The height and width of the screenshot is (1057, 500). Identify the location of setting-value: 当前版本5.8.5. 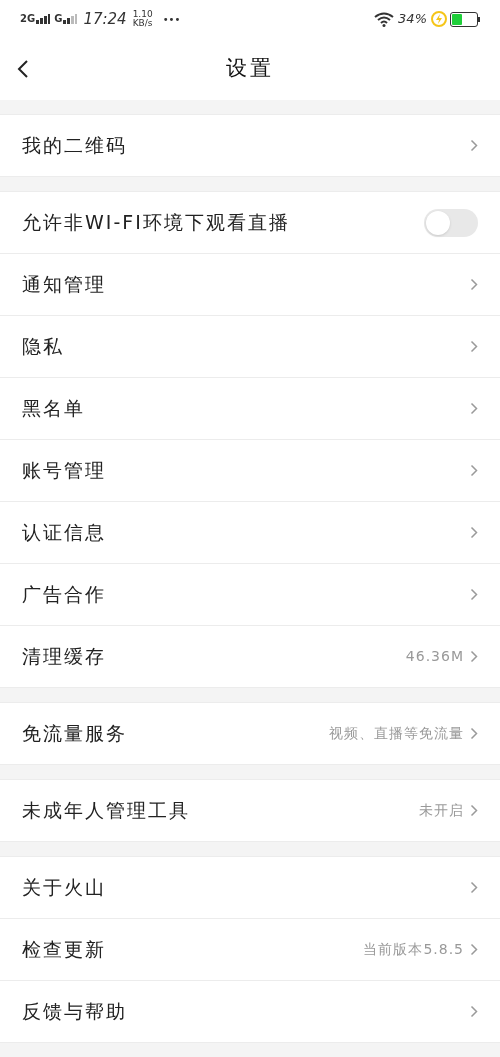
(413, 949).